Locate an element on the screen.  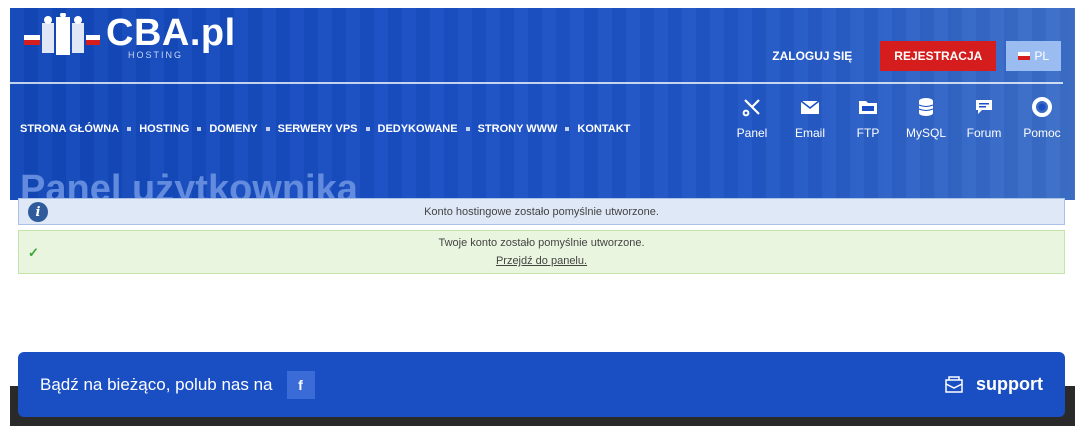
follow-us-text: Bądź na bieżąco, polub nas na is located at coordinates (156, 384).